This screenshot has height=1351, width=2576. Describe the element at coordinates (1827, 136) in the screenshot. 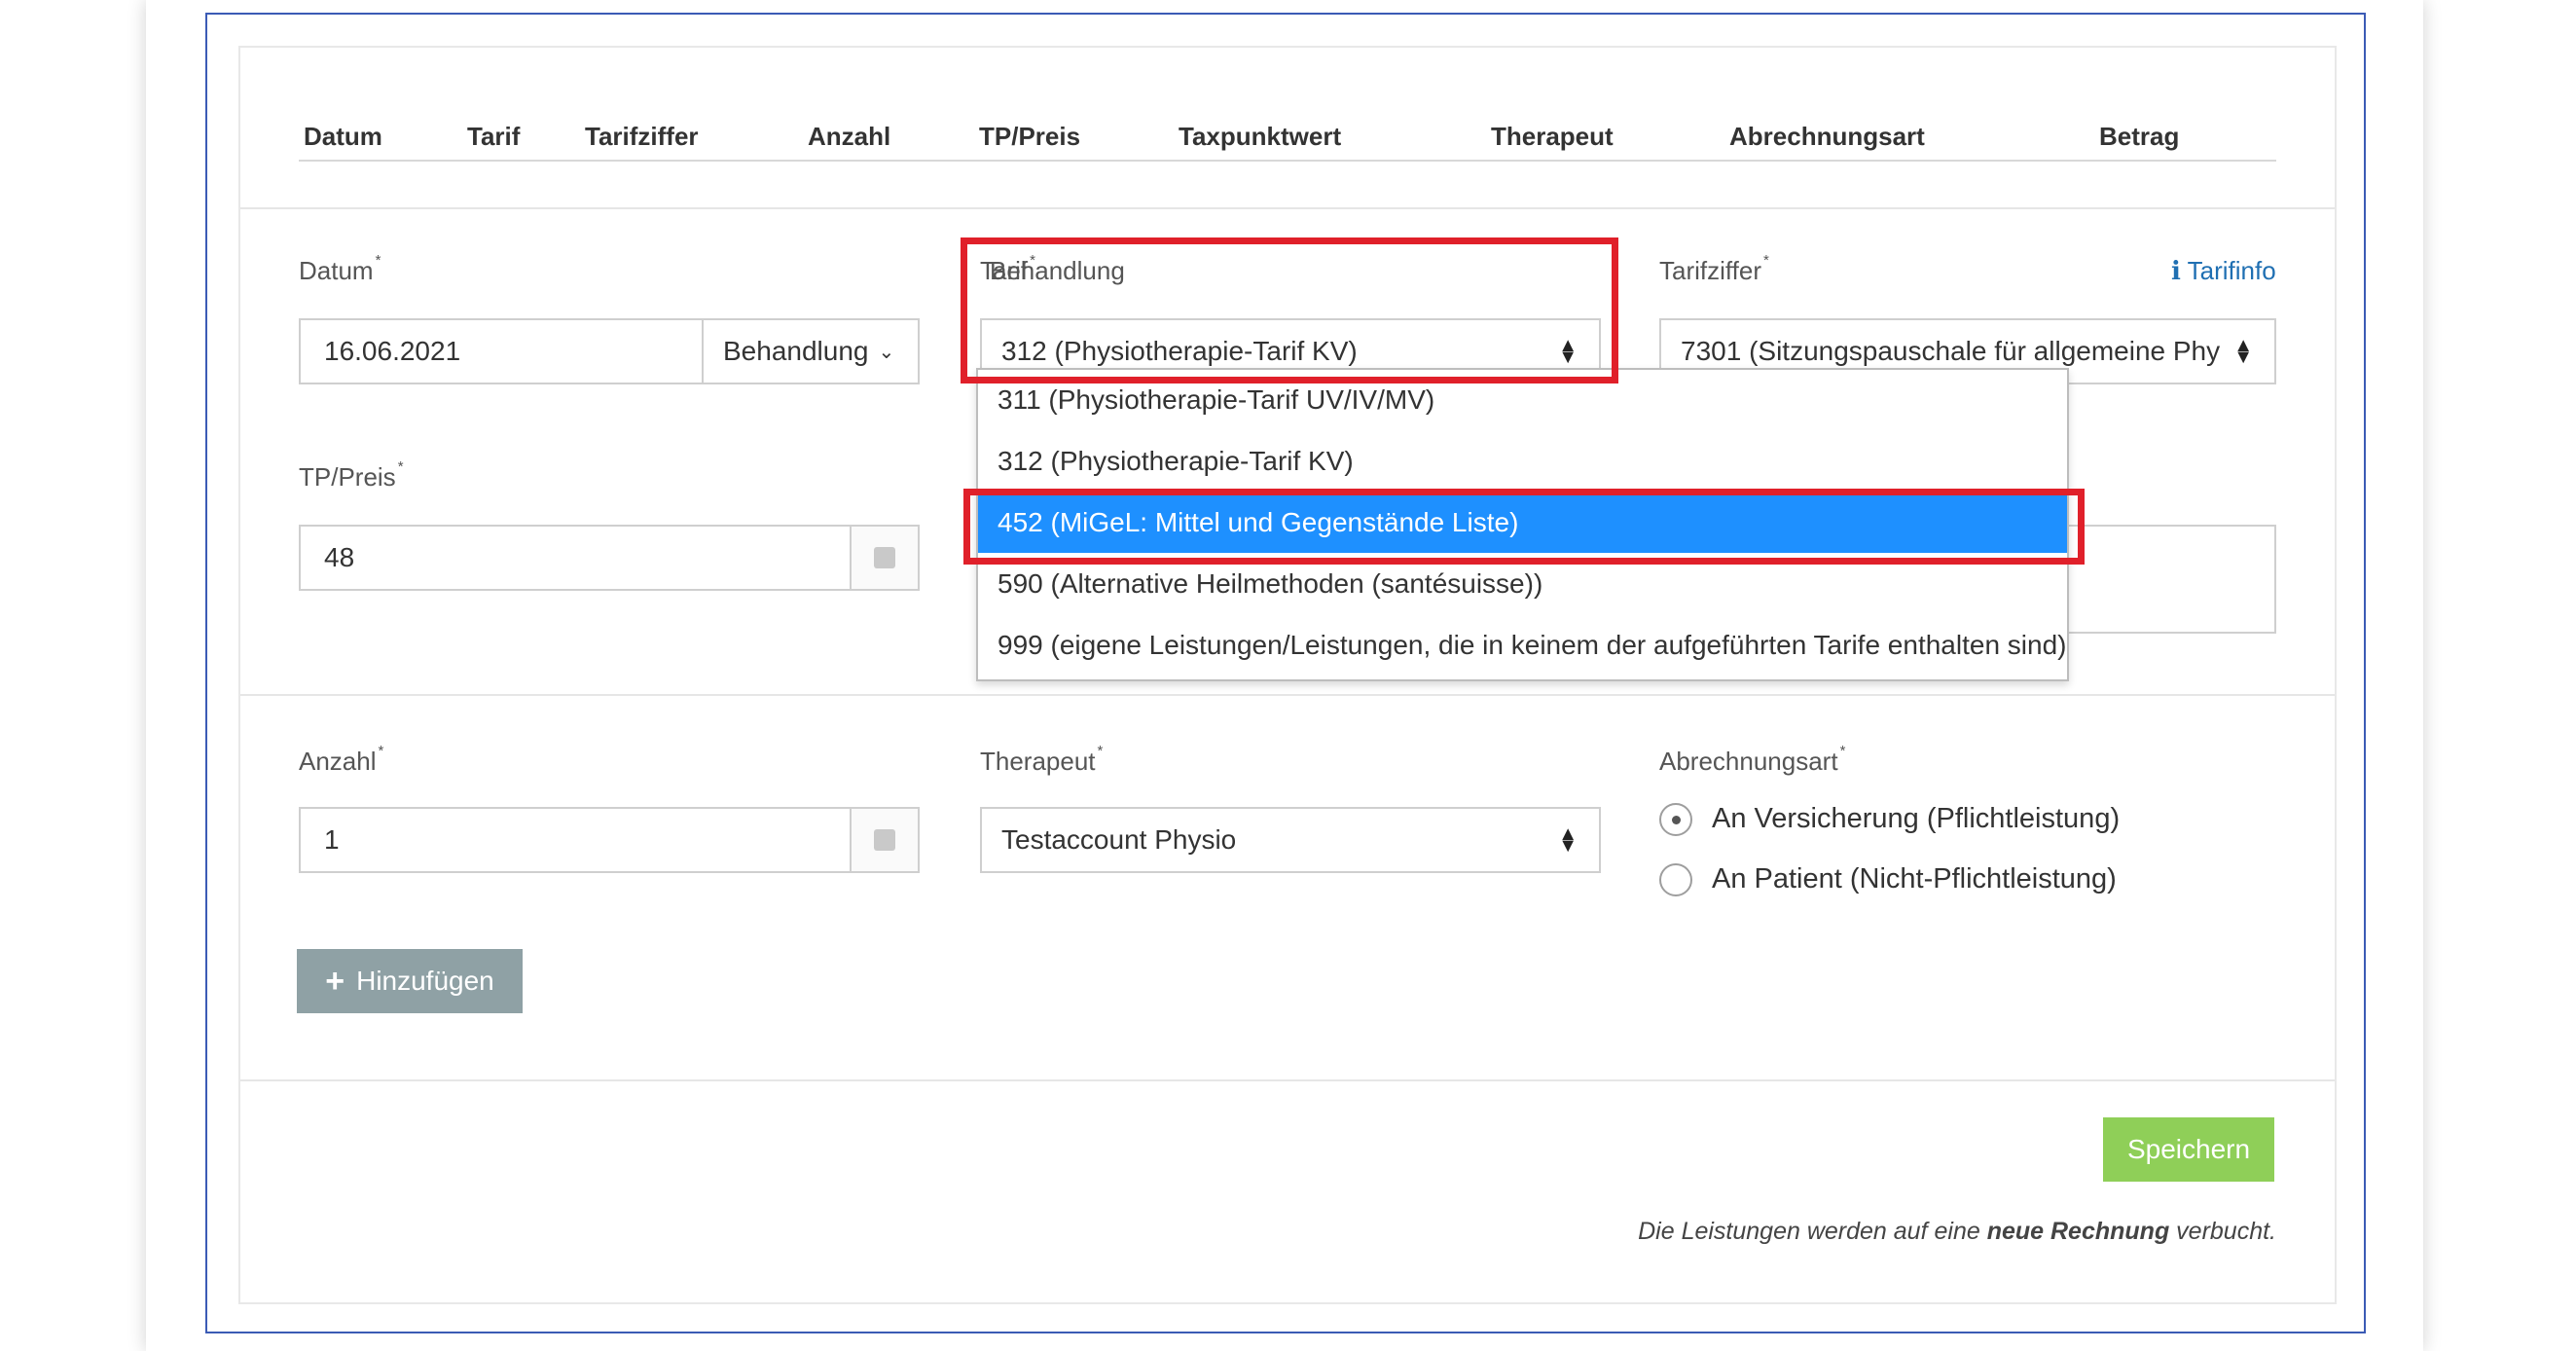

I see `col-abrechnungsart: Abrechnungsart` at that location.